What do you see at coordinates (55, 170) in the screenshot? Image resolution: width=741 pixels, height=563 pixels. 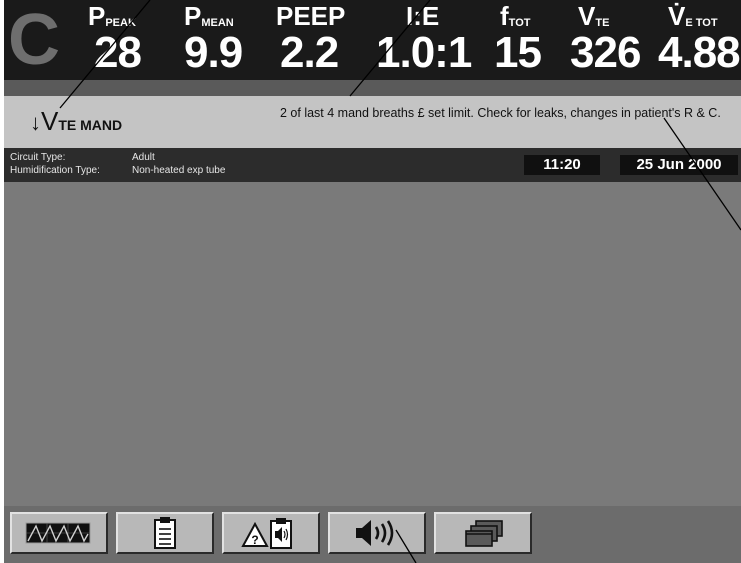 I see `humidification-type-label: Humidification Type:` at bounding box center [55, 170].